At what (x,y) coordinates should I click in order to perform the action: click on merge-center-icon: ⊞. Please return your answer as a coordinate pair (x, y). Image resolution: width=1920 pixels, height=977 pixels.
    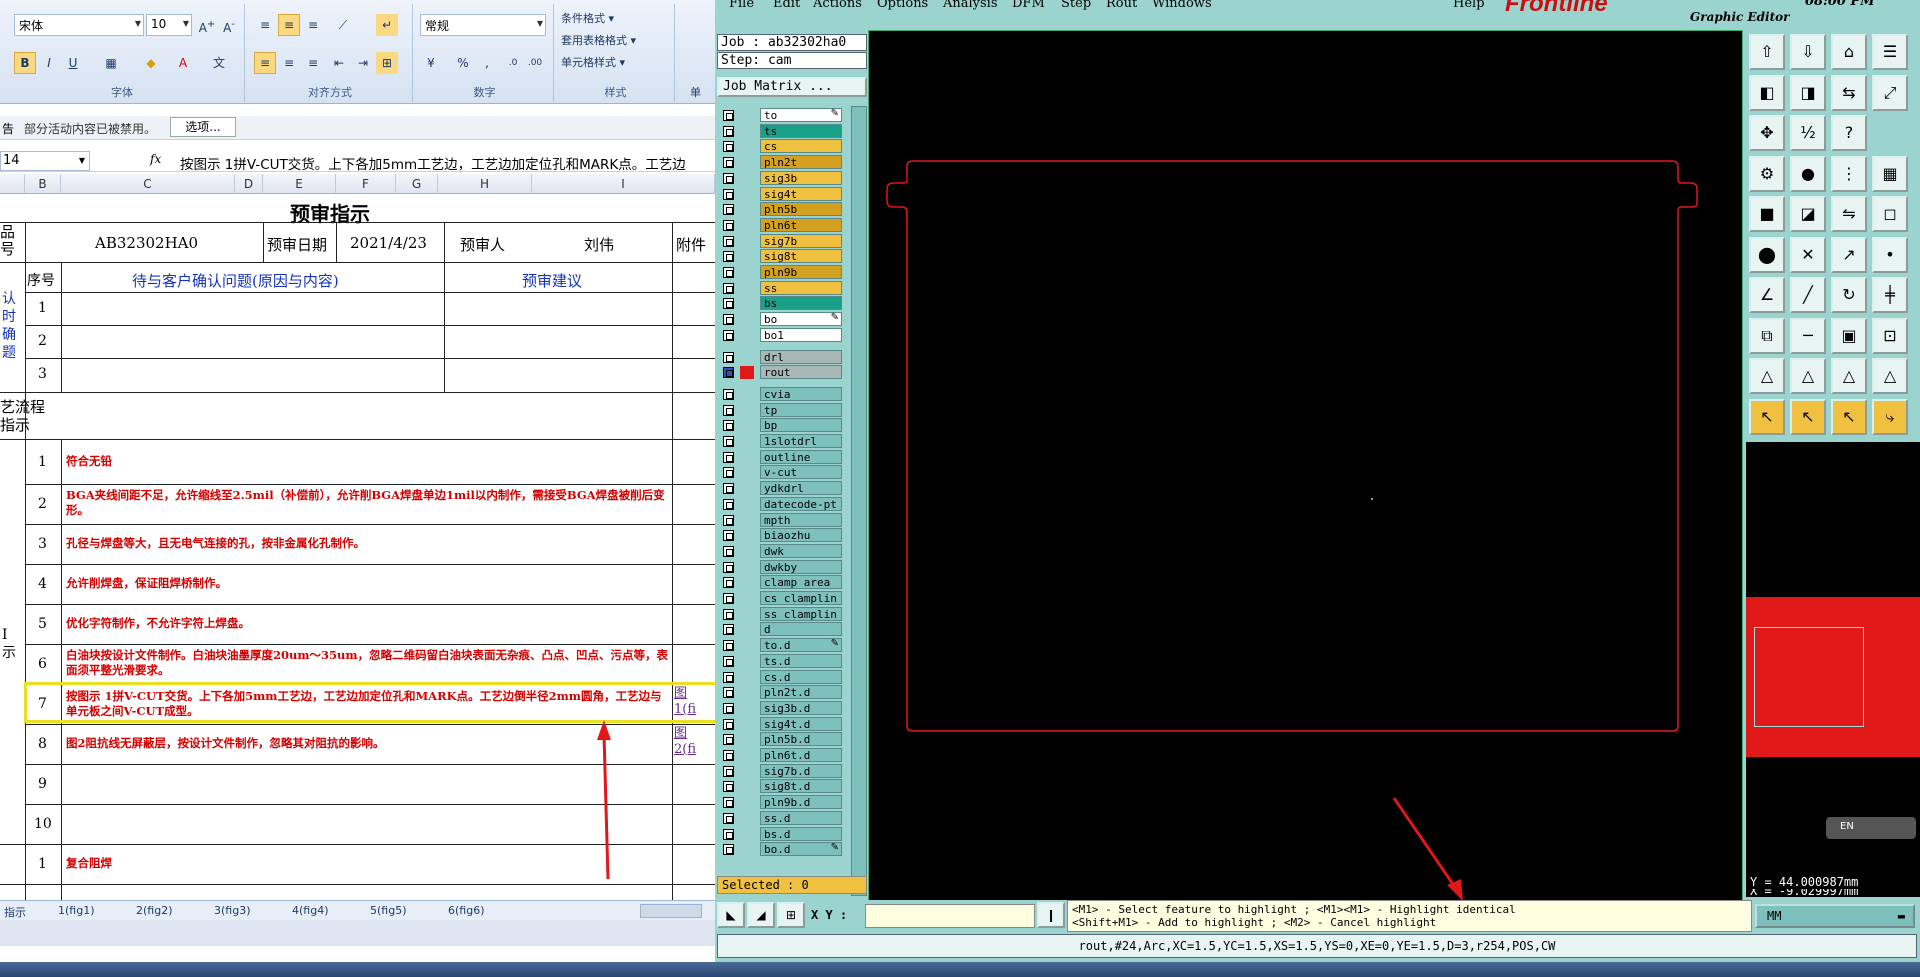
    Looking at the image, I should click on (387, 63).